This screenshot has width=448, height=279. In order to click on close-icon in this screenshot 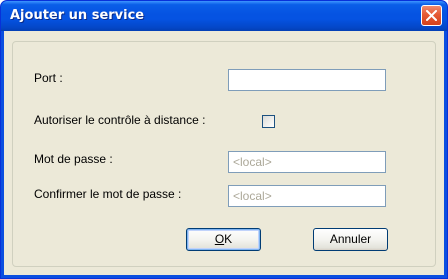, I will do `click(431, 15)`.